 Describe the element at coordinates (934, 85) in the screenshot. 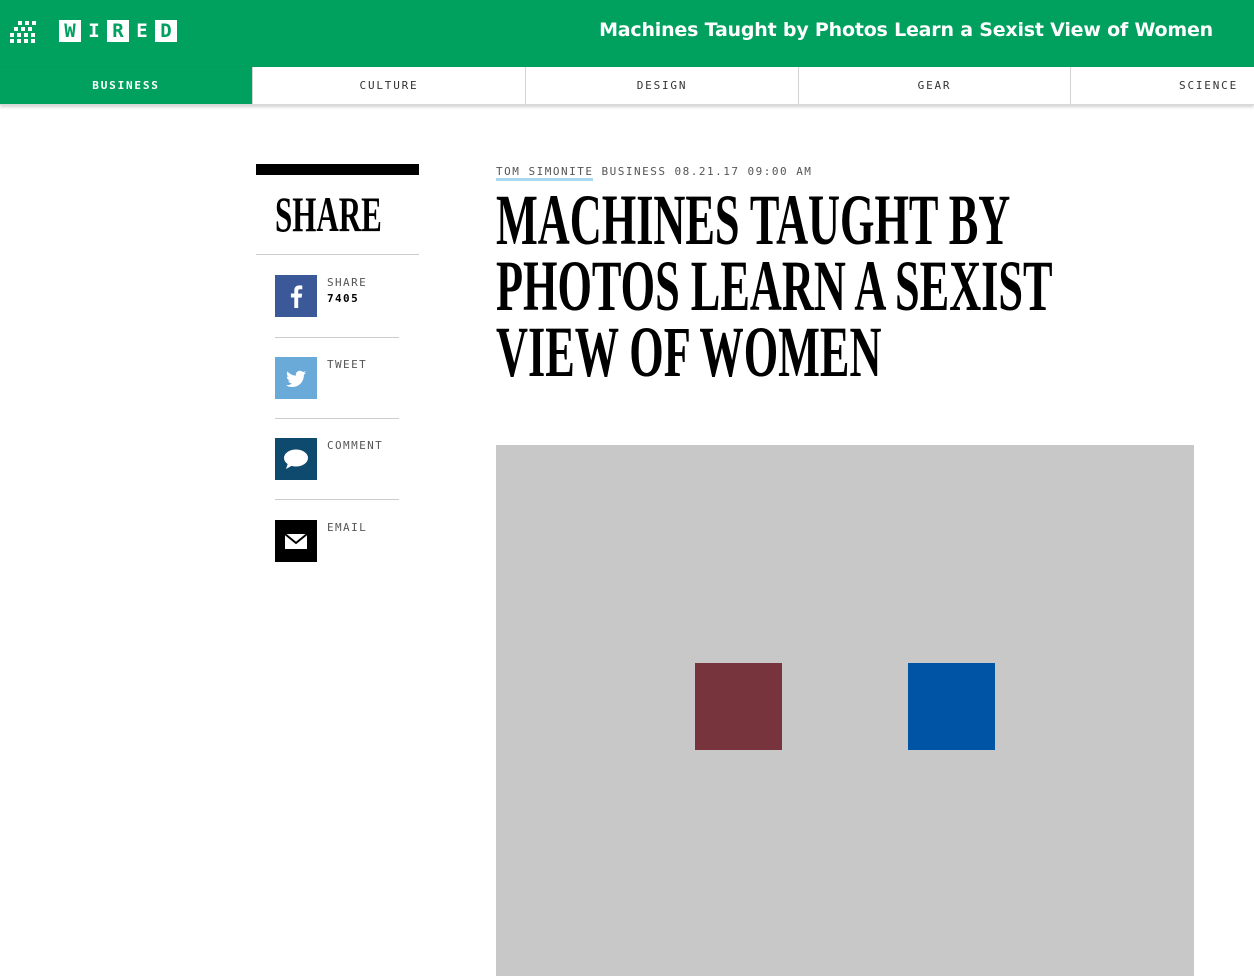

I see `tab-gear: GEAR` at that location.